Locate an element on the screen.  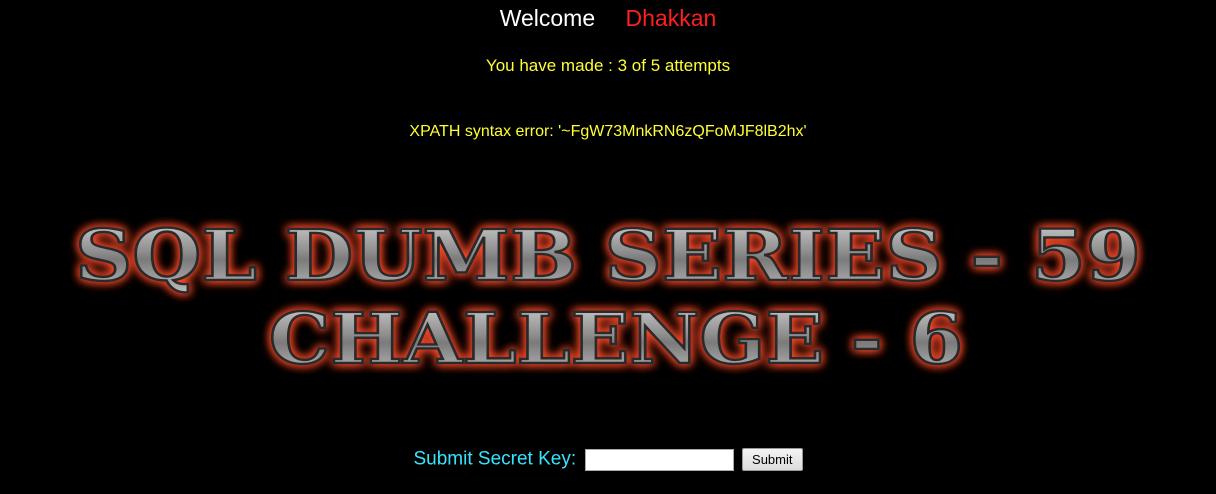
submit-button: Submit is located at coordinates (772, 459).